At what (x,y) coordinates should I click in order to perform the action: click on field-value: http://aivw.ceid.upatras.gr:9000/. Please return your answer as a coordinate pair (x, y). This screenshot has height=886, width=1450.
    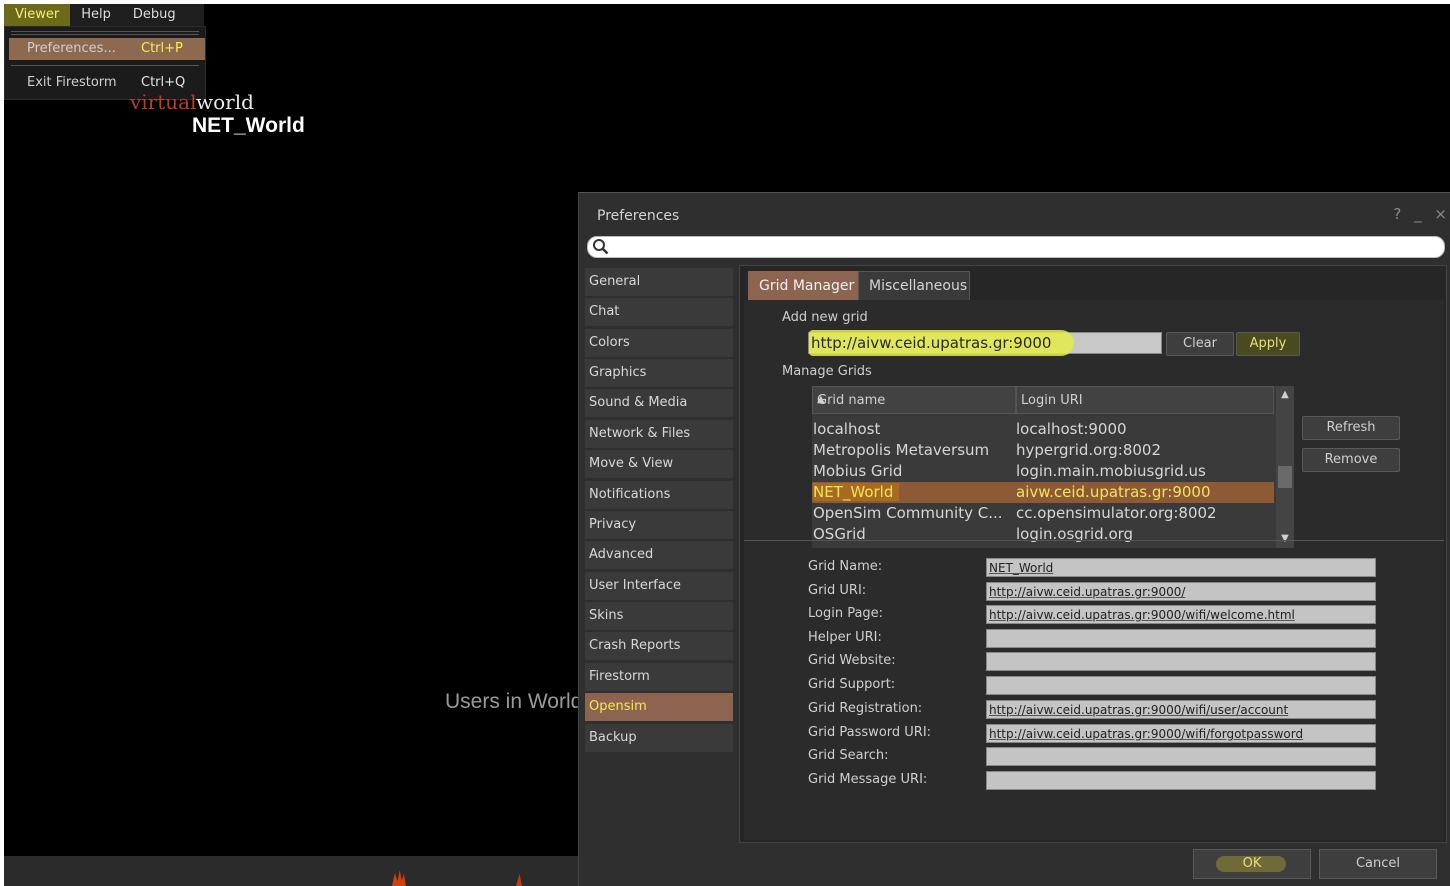
    Looking at the image, I should click on (1087, 592).